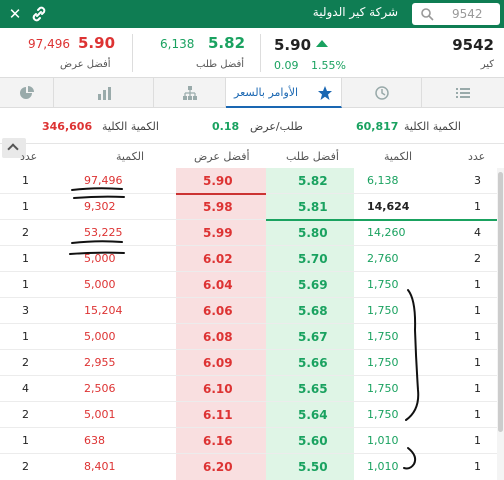 Image resolution: width=504 pixels, height=480 pixels. What do you see at coordinates (130, 156) in the screenshot?
I see `header-ask-quantity: الكمية` at bounding box center [130, 156].